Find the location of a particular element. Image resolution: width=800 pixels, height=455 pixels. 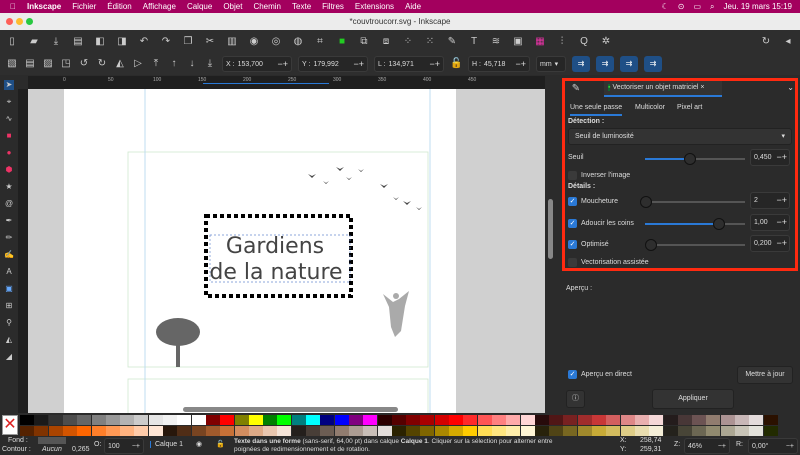

import-icon: ◧ is located at coordinates (100, 42).